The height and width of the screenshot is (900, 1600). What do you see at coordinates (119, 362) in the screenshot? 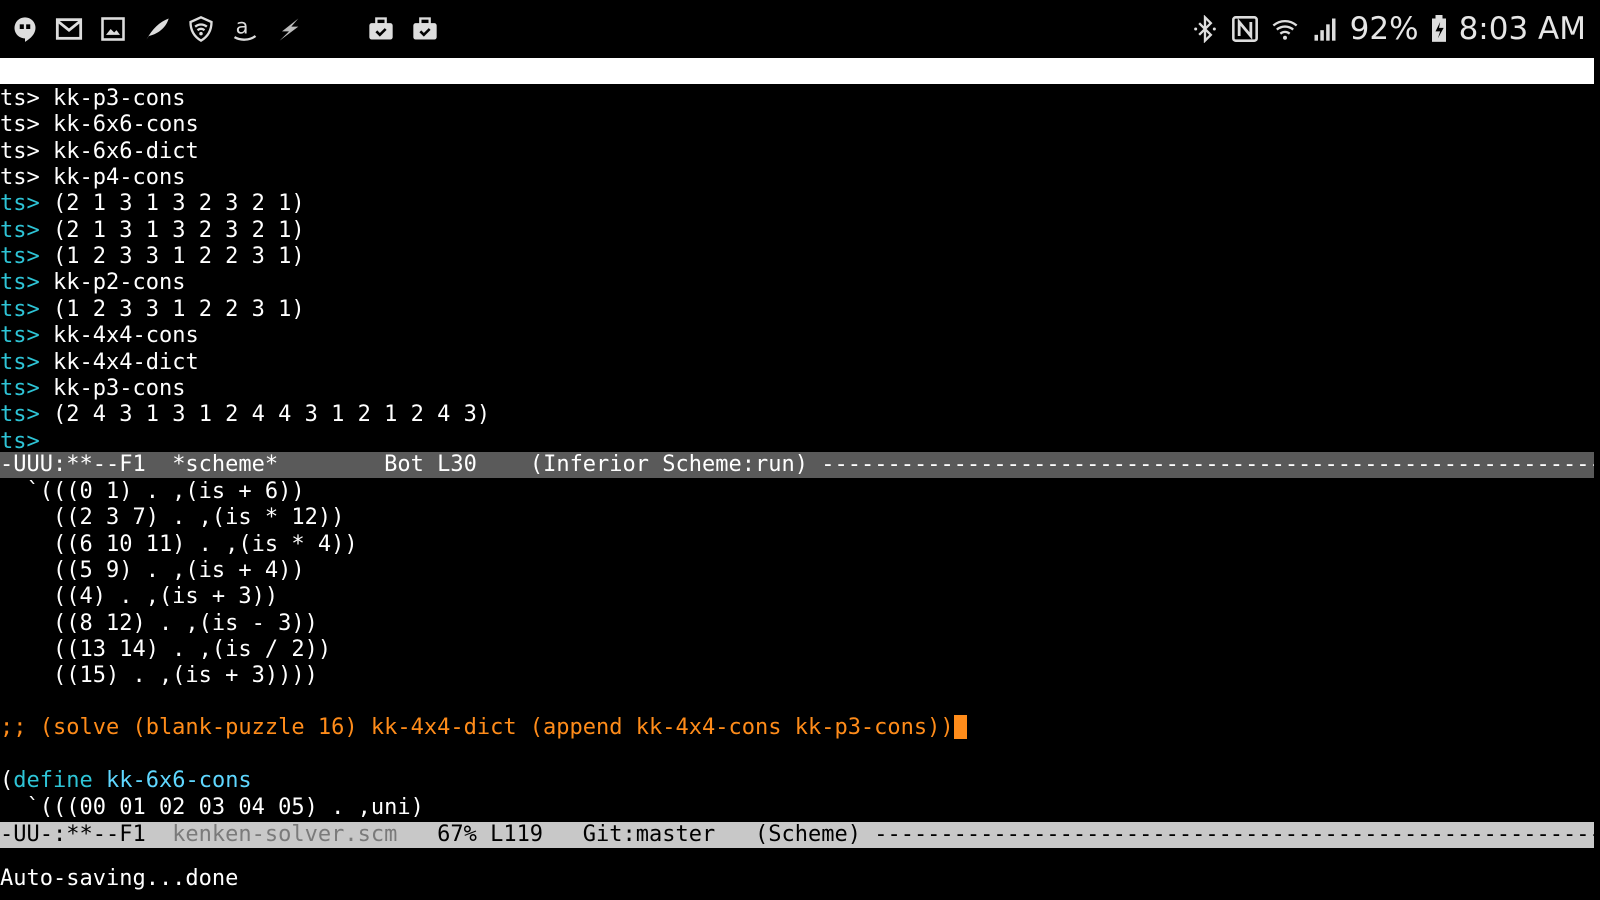
I see `repl-output: kk-4x4-dict` at bounding box center [119, 362].